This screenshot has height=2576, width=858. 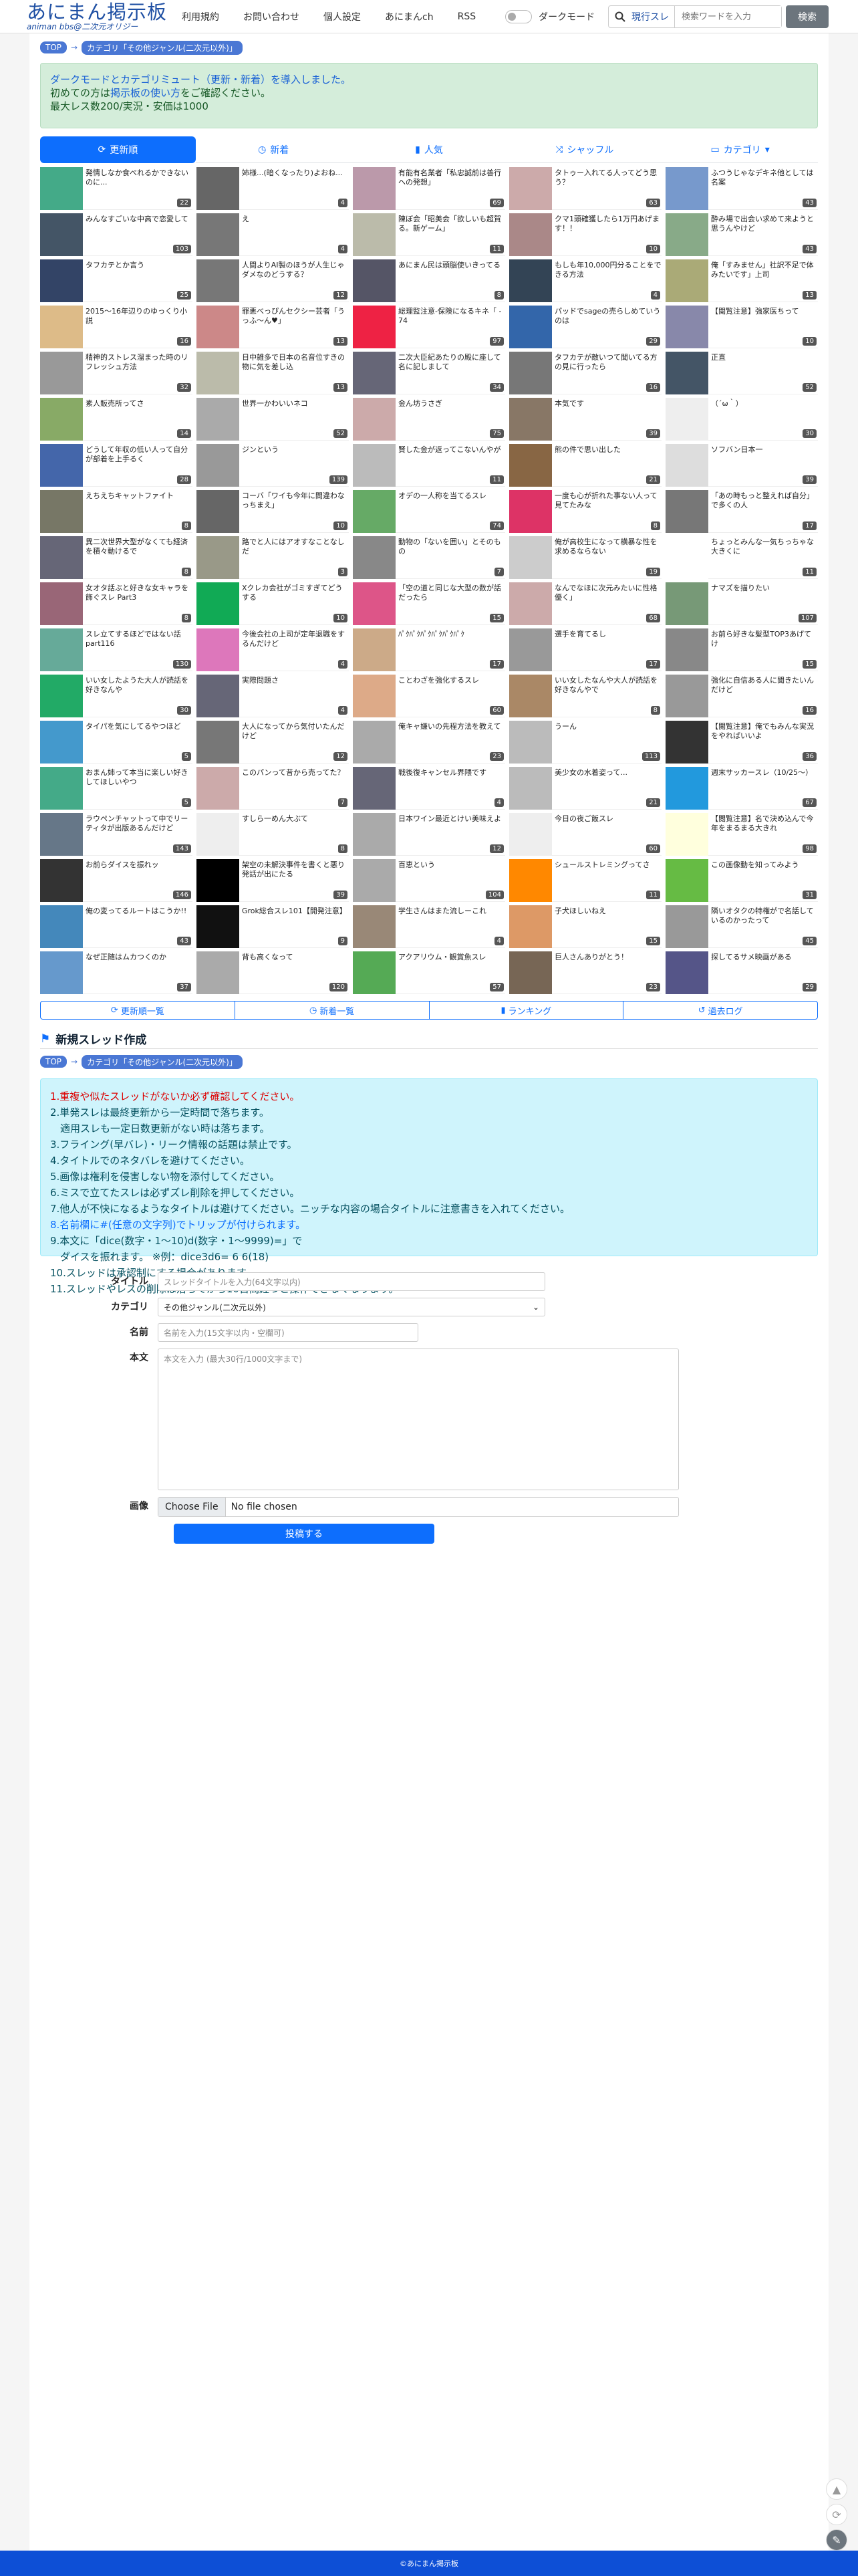 I want to click on search-scope-select: 現行スレ, so click(x=652, y=16).